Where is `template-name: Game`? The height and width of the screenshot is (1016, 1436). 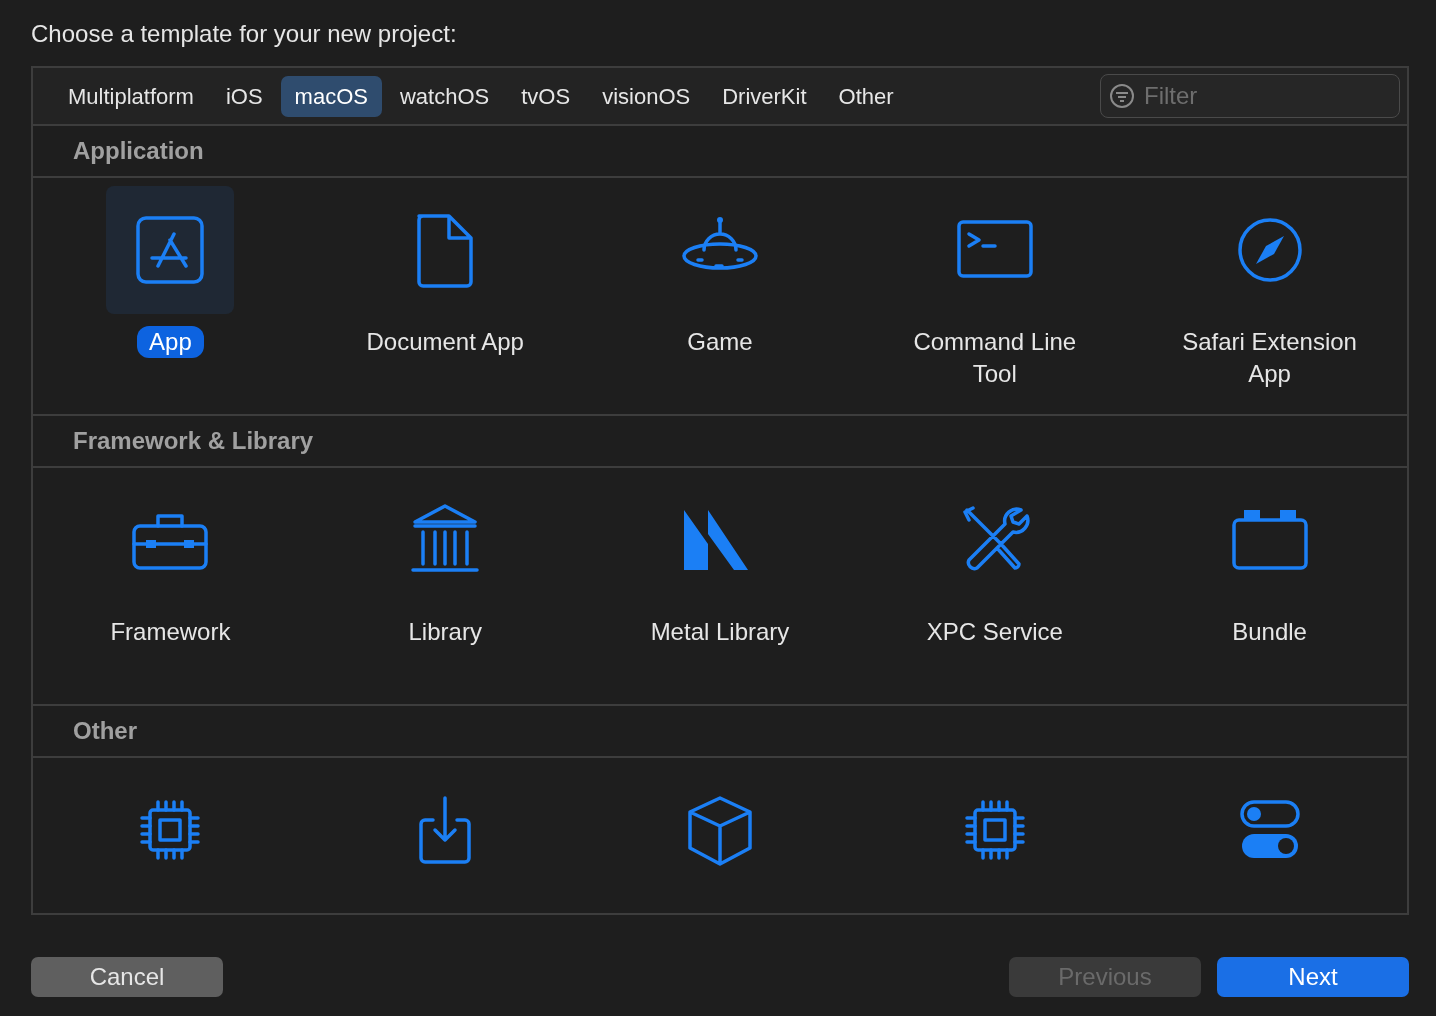 template-name: Game is located at coordinates (720, 342).